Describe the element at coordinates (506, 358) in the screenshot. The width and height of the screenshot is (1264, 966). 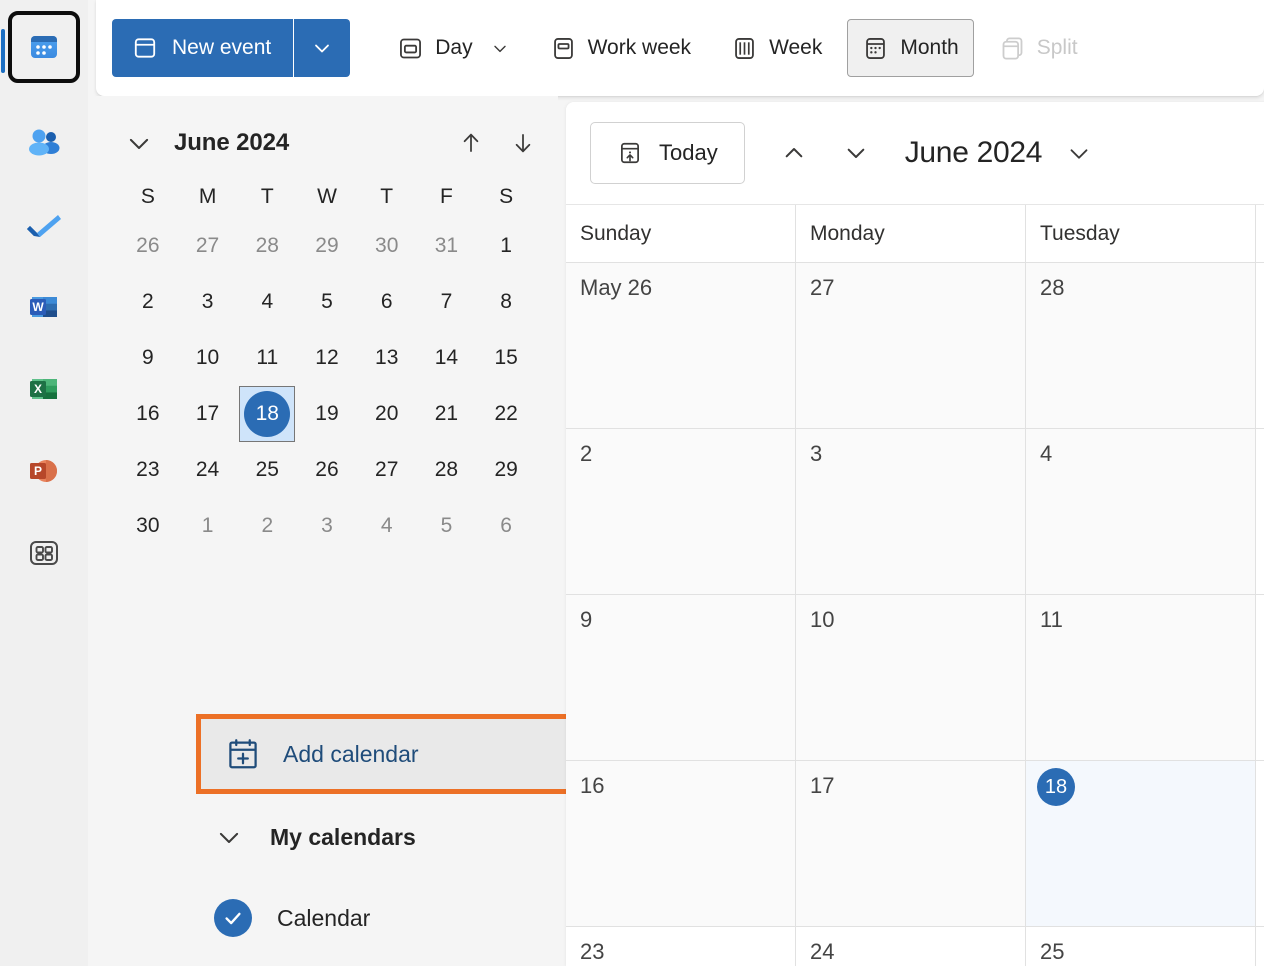
I see `mini-calendar-day-cell: 15` at that location.